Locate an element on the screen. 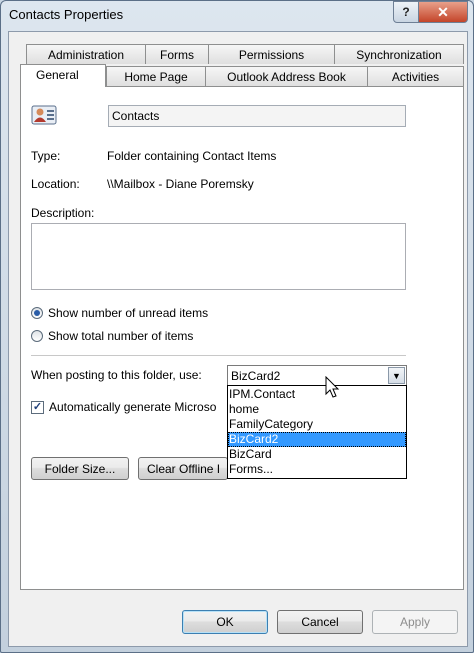 The image size is (474, 653). tab-label: Administration is located at coordinates (86, 54).